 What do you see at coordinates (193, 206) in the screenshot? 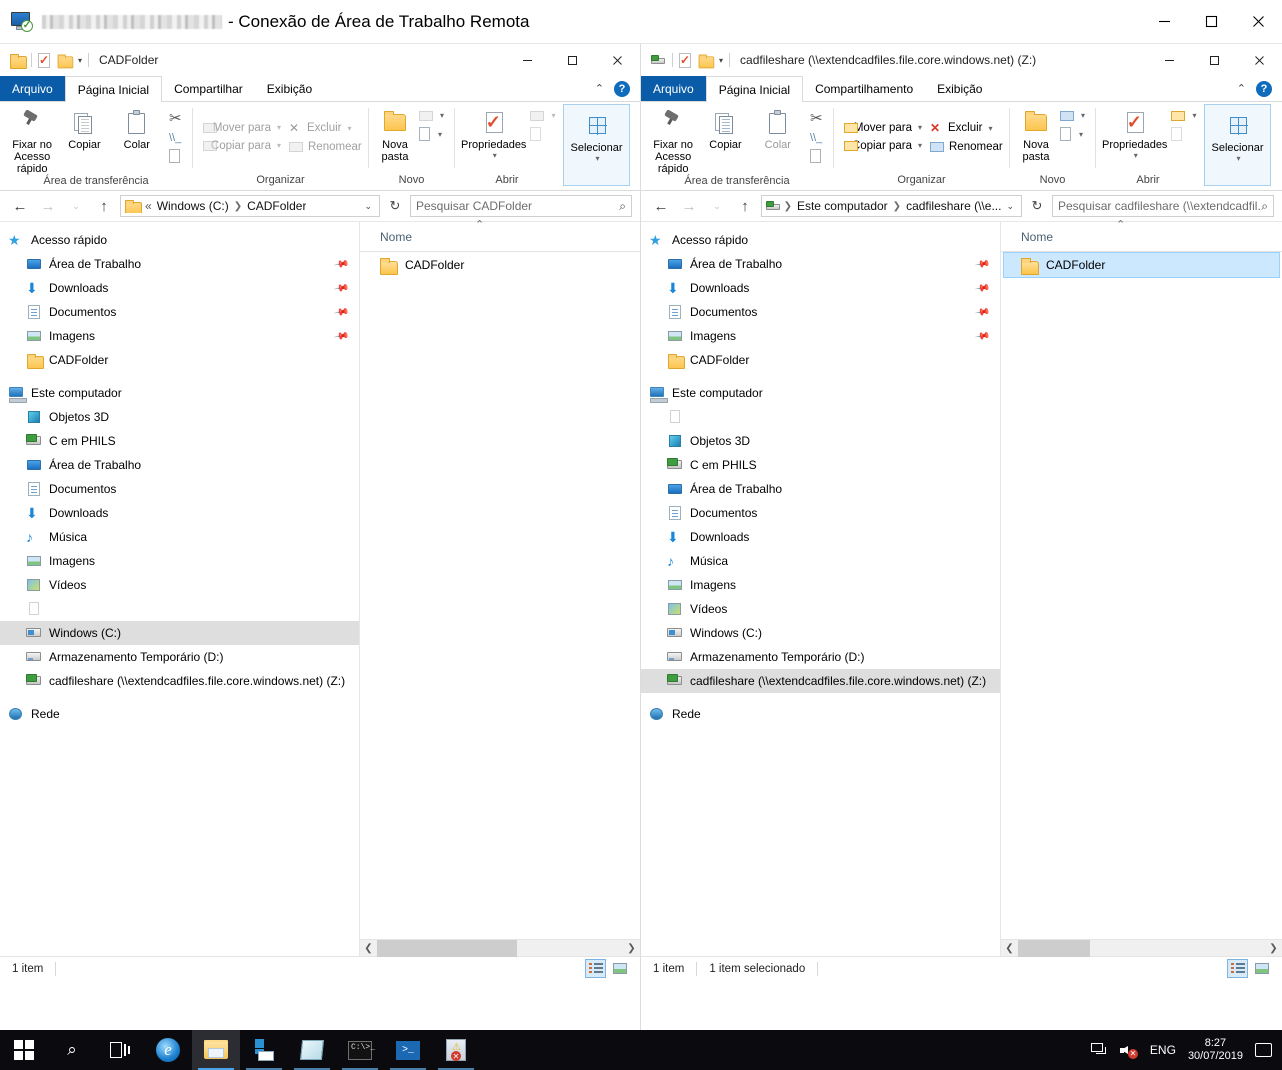
I see `left-breadcrumb-0: Windows (C:)` at bounding box center [193, 206].